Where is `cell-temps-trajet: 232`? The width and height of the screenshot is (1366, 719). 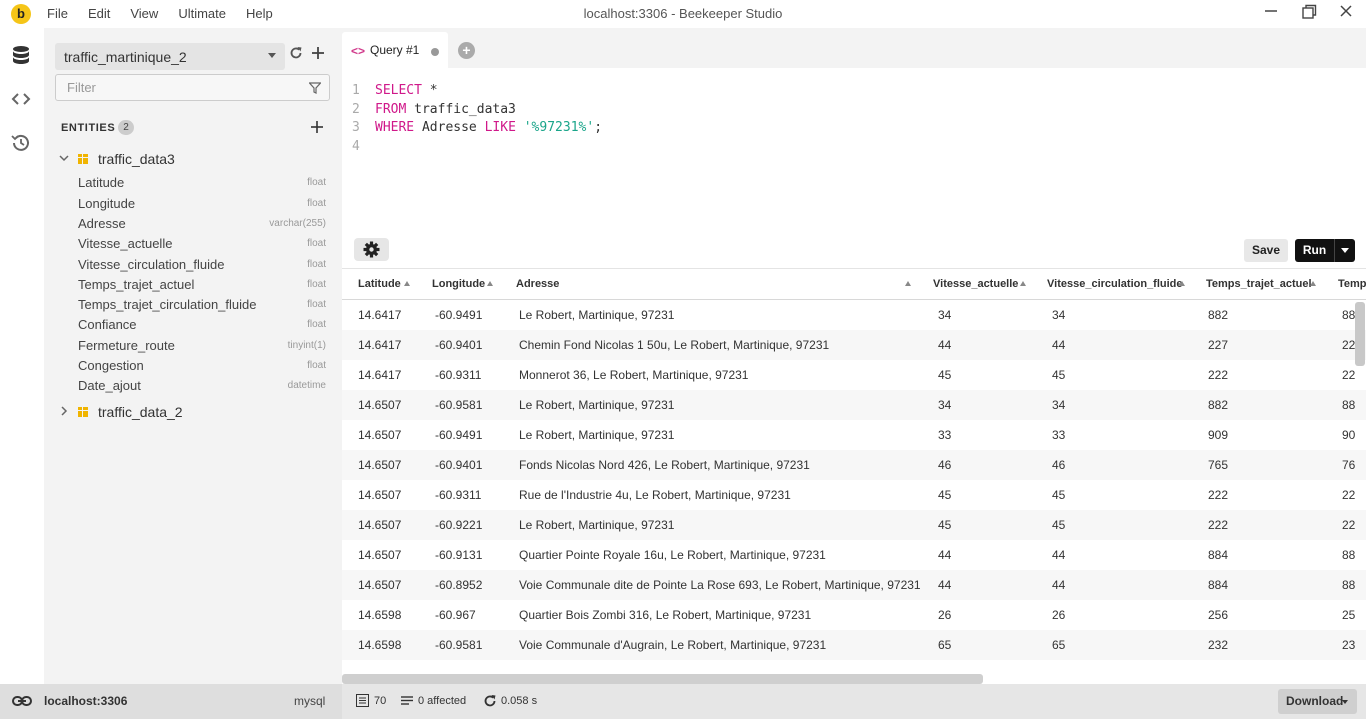 cell-temps-trajet: 232 is located at coordinates (1218, 645).